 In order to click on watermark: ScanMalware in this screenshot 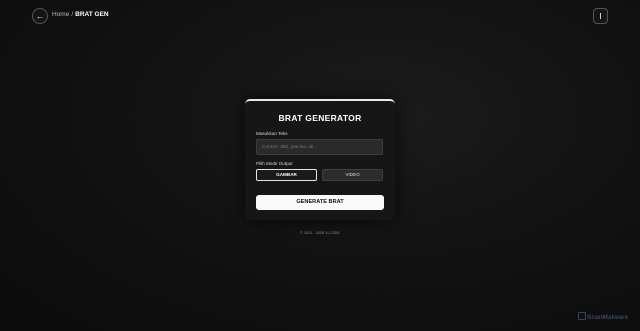, I will do `click(603, 316)`.